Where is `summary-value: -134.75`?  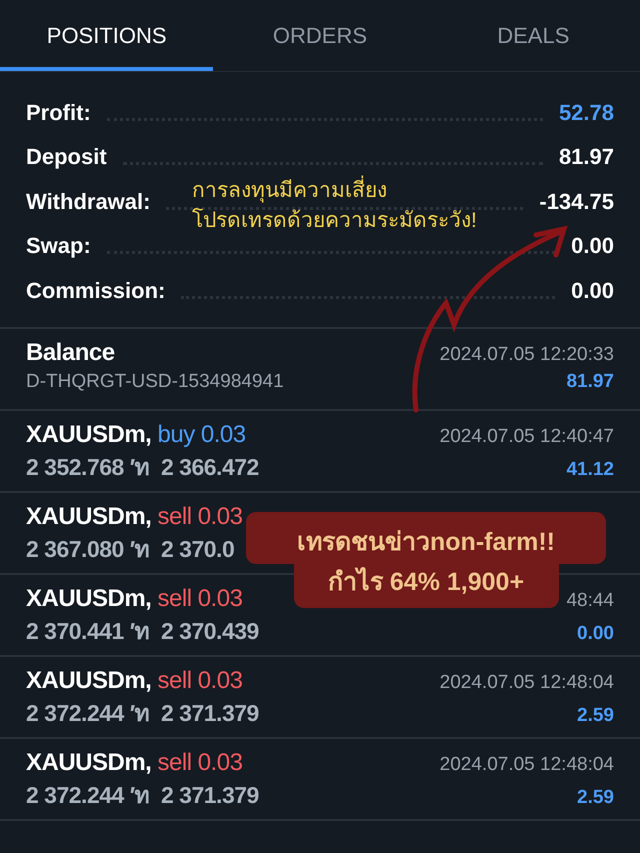
summary-value: -134.75 is located at coordinates (576, 202).